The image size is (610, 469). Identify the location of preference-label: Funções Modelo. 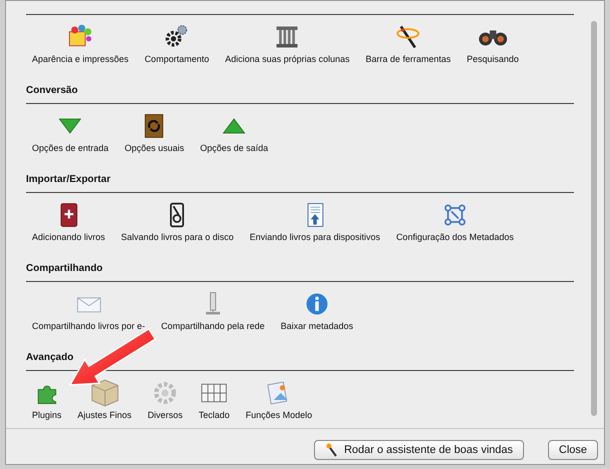
(279, 415).